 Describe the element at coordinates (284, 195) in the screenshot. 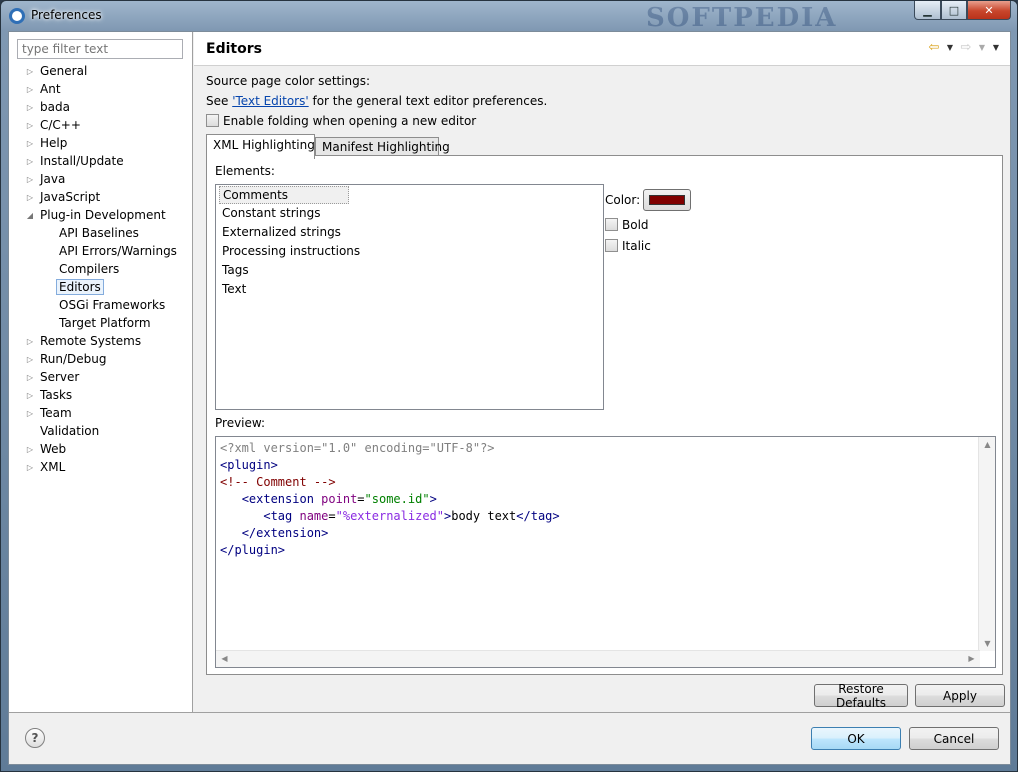

I see `list-item: Comments` at that location.